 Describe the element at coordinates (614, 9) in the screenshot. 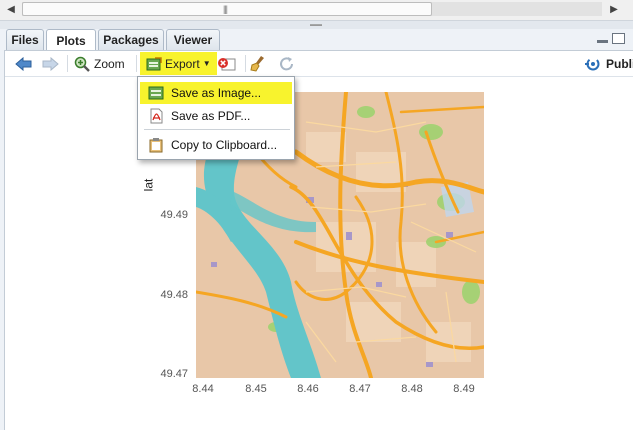

I see `scroll-right-icon: ▶` at that location.